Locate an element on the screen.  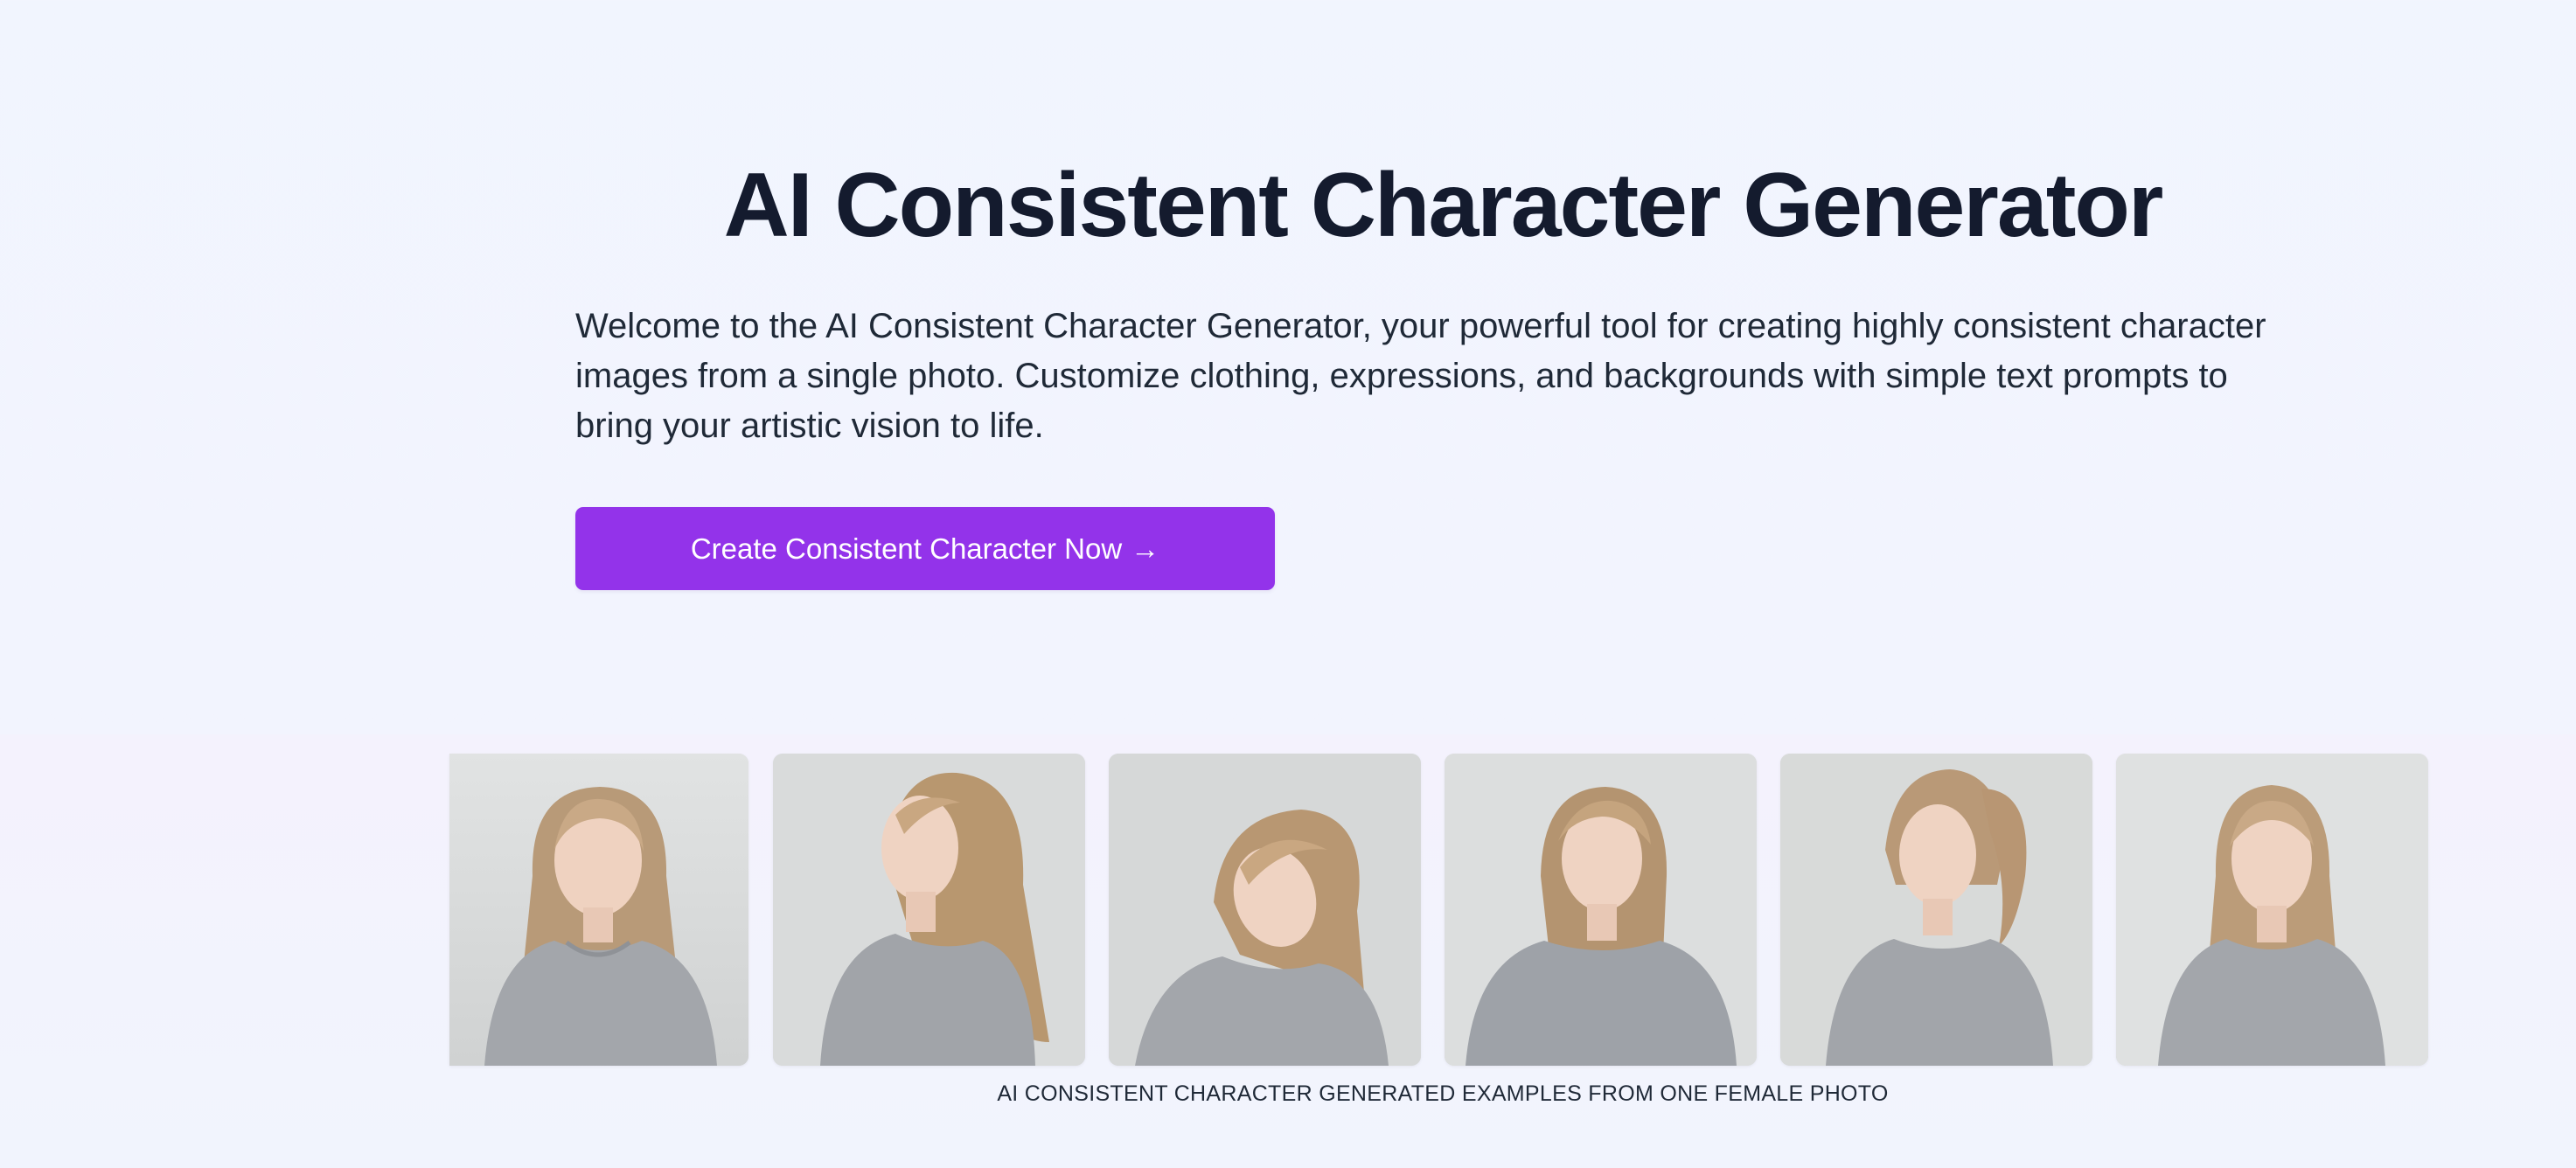
page-title: AI Consistent Character Generator is located at coordinates (1443, 205).